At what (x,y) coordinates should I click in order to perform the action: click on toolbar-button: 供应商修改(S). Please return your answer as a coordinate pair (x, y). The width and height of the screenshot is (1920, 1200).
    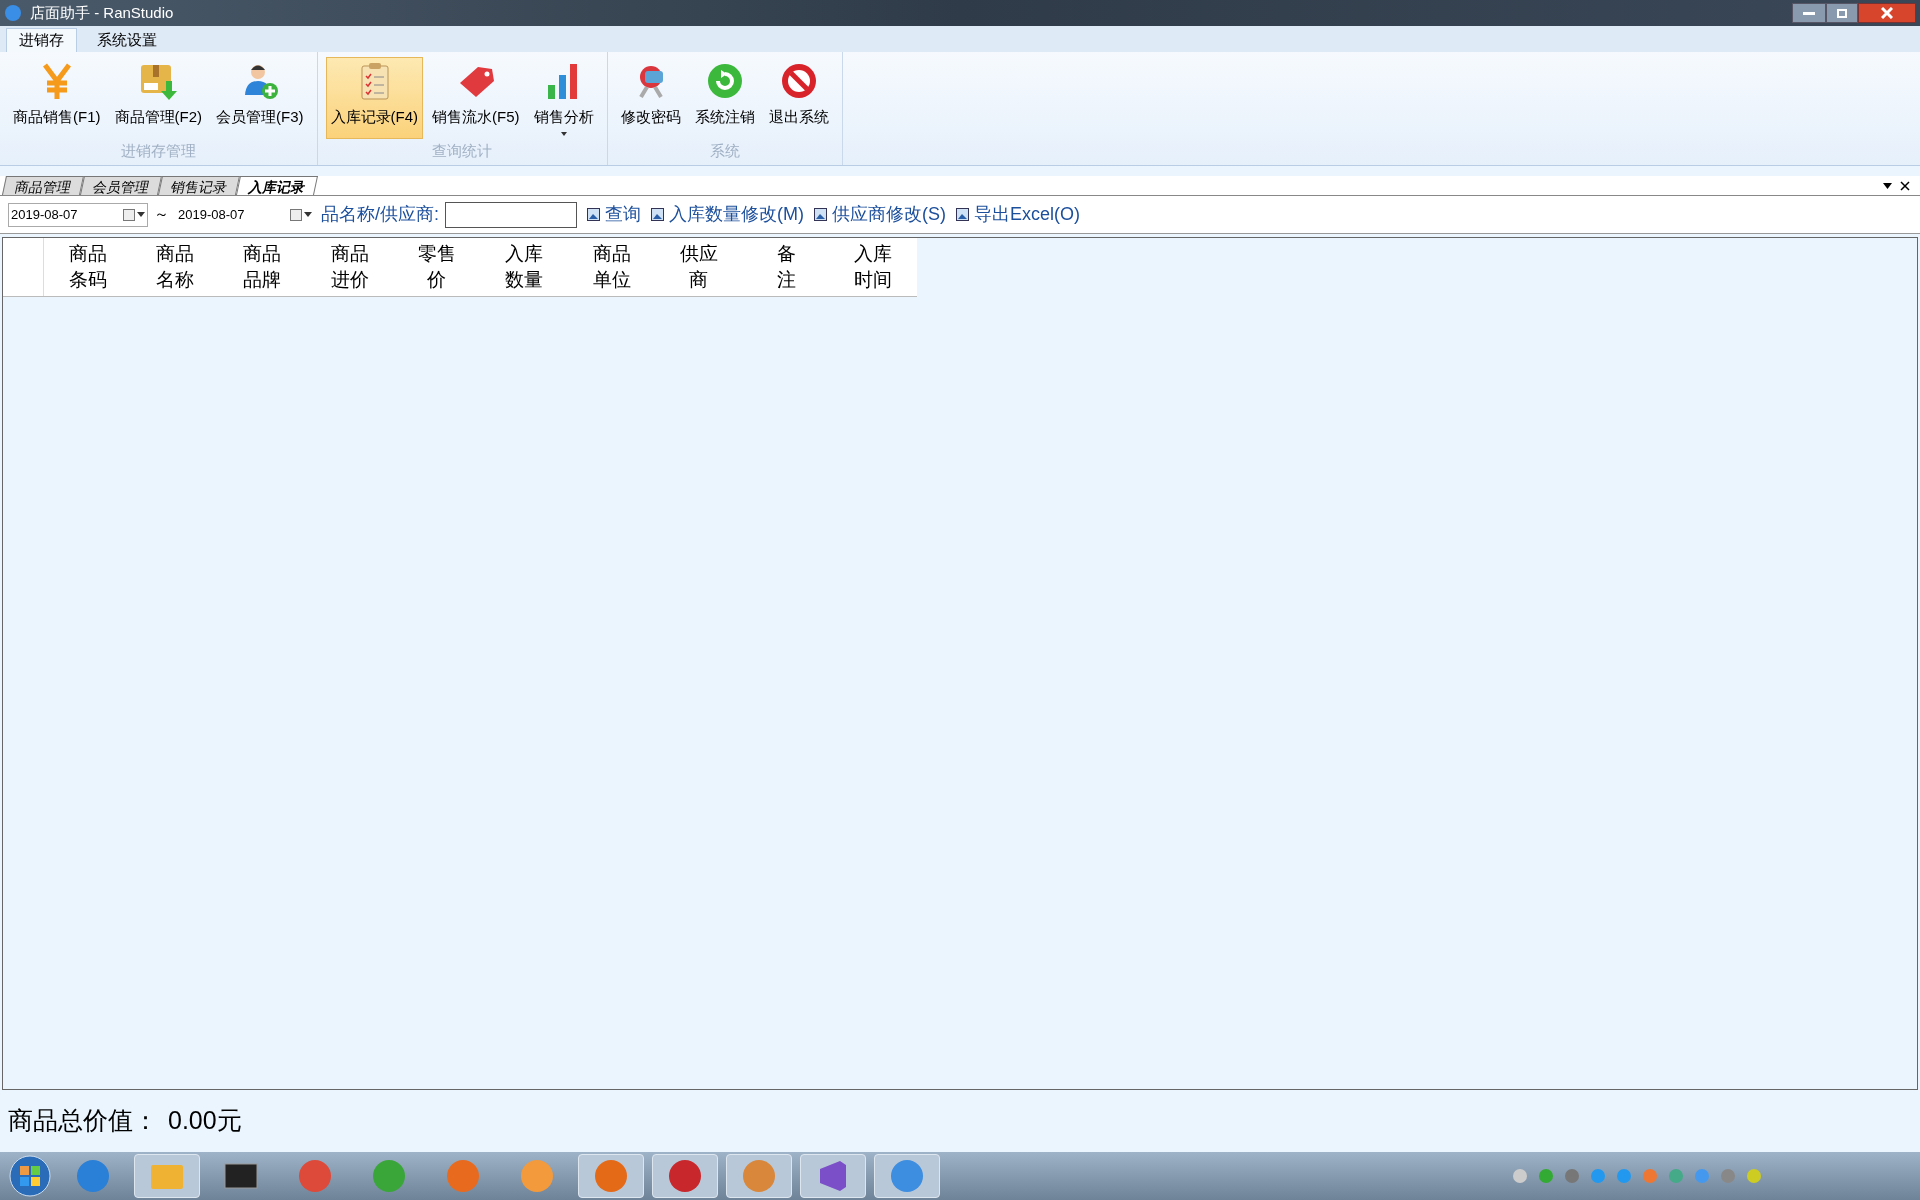
    Looking at the image, I should click on (880, 214).